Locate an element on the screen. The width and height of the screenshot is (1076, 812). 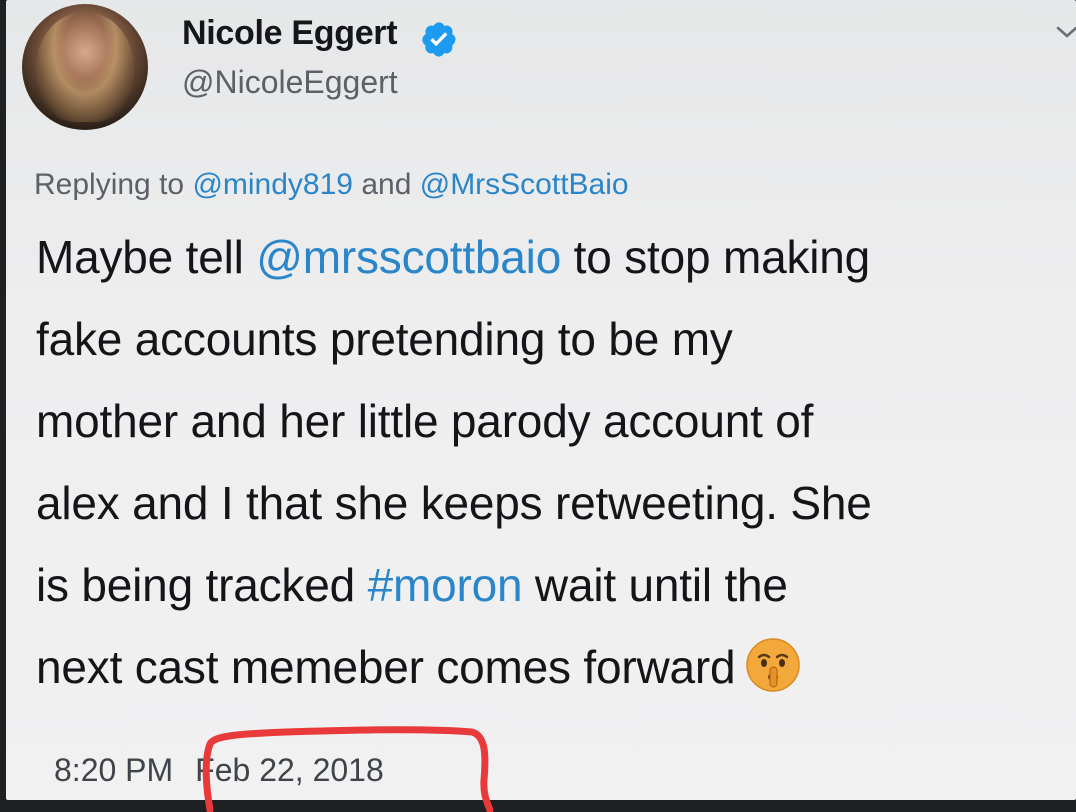
tweet-line: Maybe tell @mrsscottbaio to stop making is located at coordinates (556, 257).